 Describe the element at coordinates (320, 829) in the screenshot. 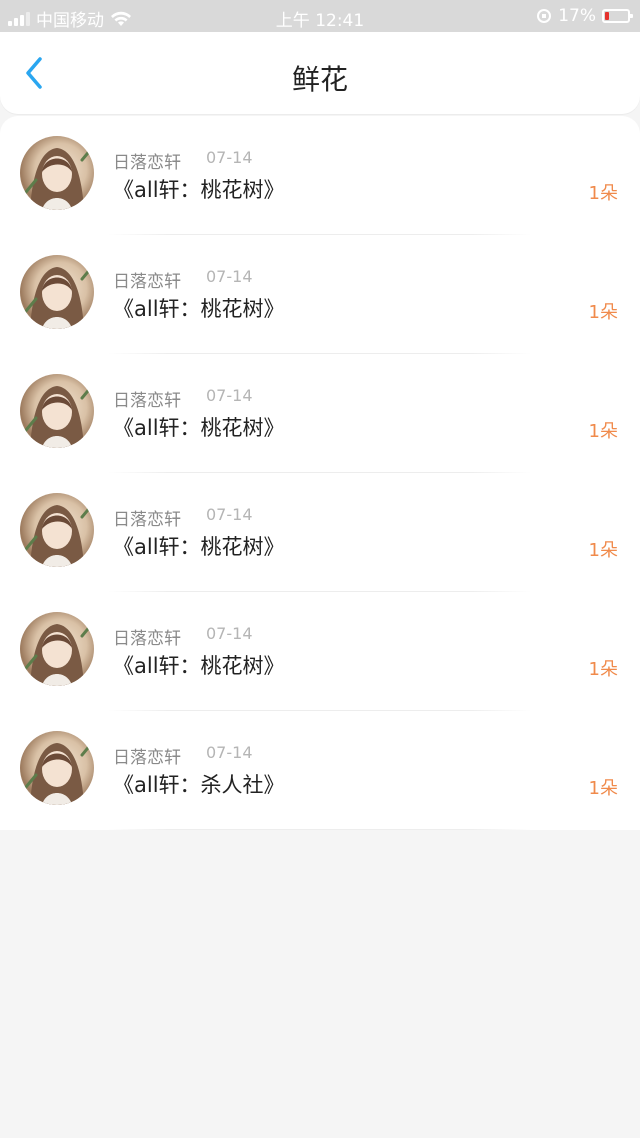

I see `divider` at that location.